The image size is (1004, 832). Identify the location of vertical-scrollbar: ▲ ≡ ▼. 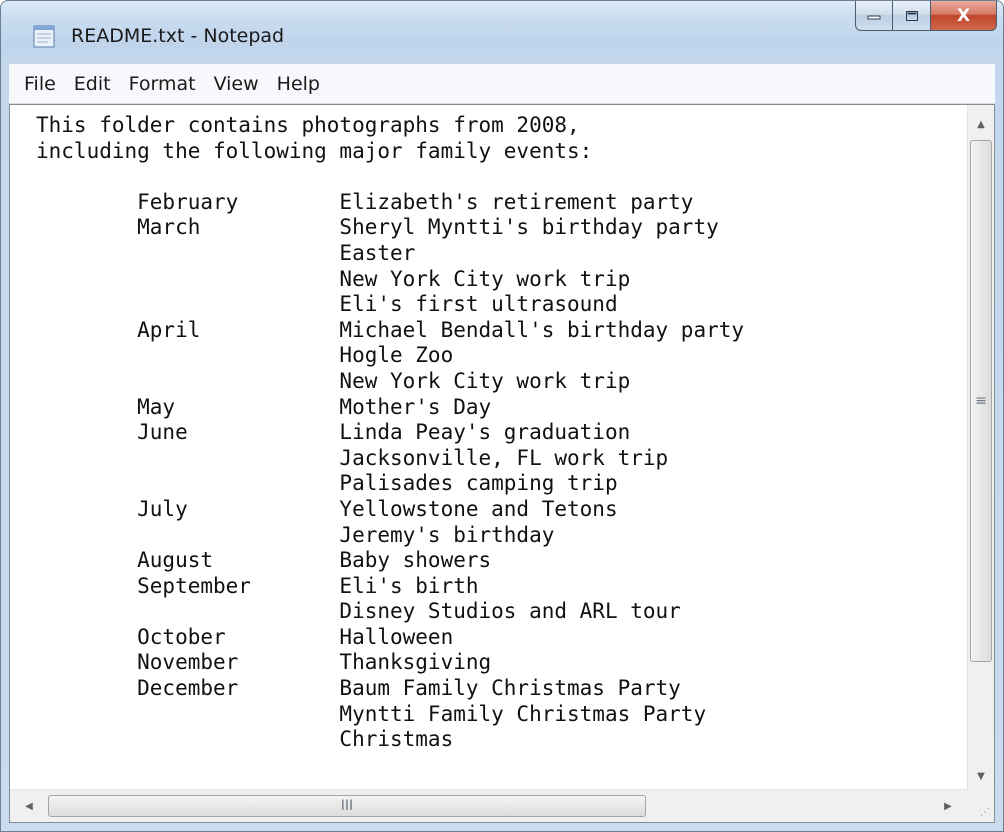
(980, 447).